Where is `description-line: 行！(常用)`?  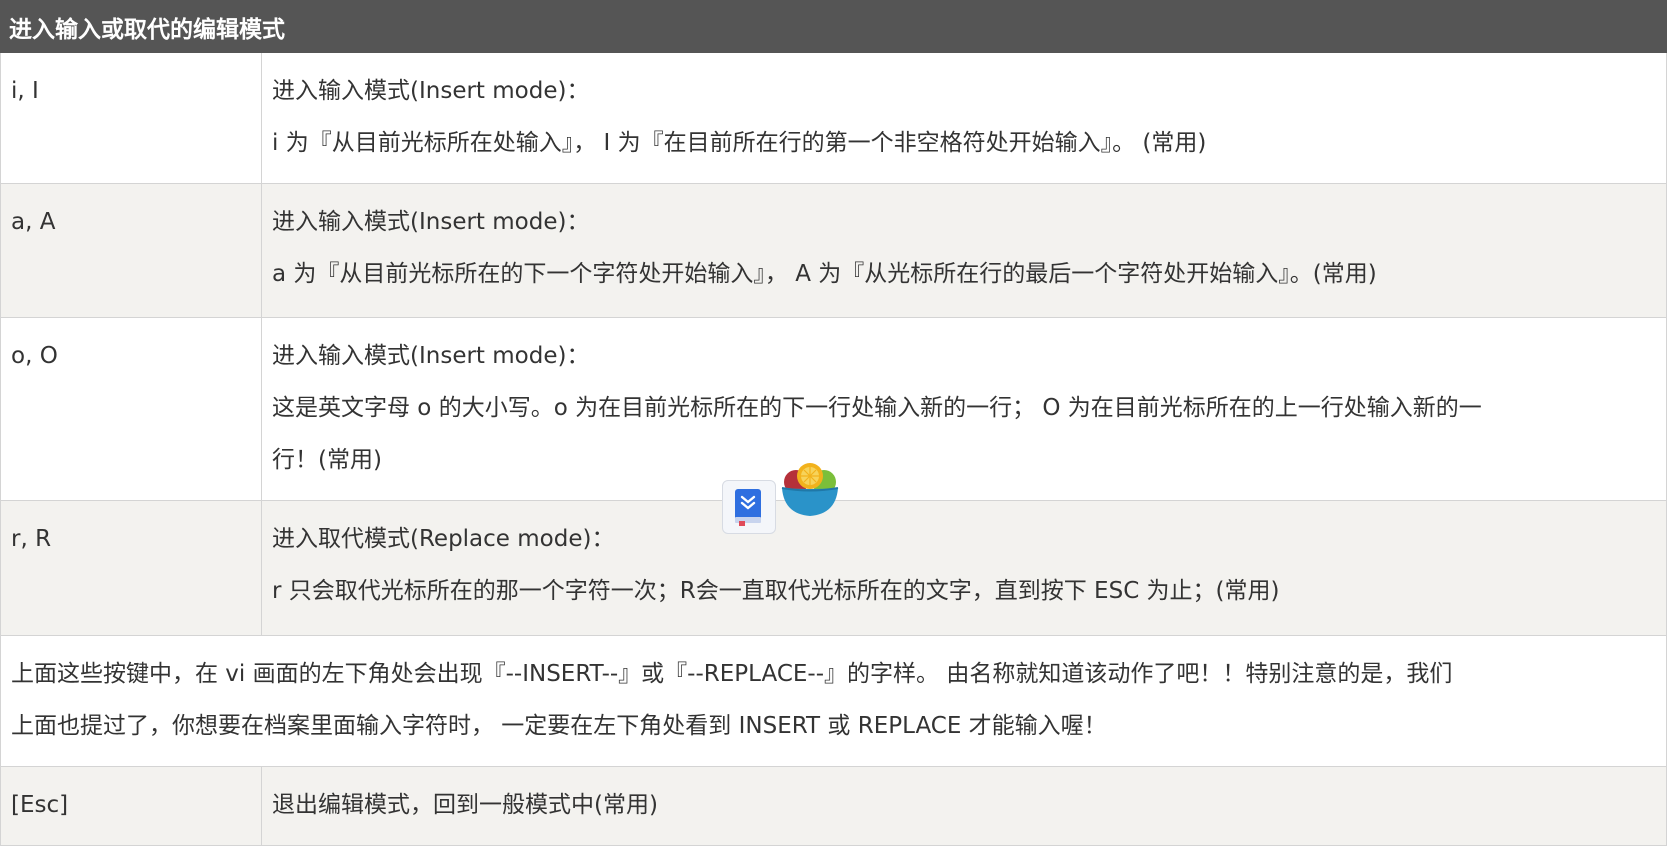 description-line: 行！(常用) is located at coordinates (327, 460).